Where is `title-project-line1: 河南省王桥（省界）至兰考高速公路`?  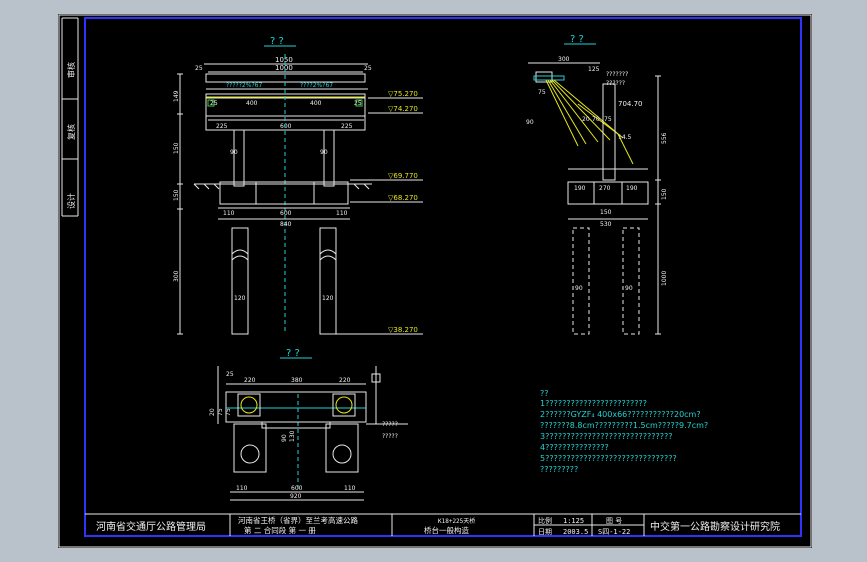 title-project-line1: 河南省王桥（省界）至兰考高速公路 is located at coordinates (298, 520).